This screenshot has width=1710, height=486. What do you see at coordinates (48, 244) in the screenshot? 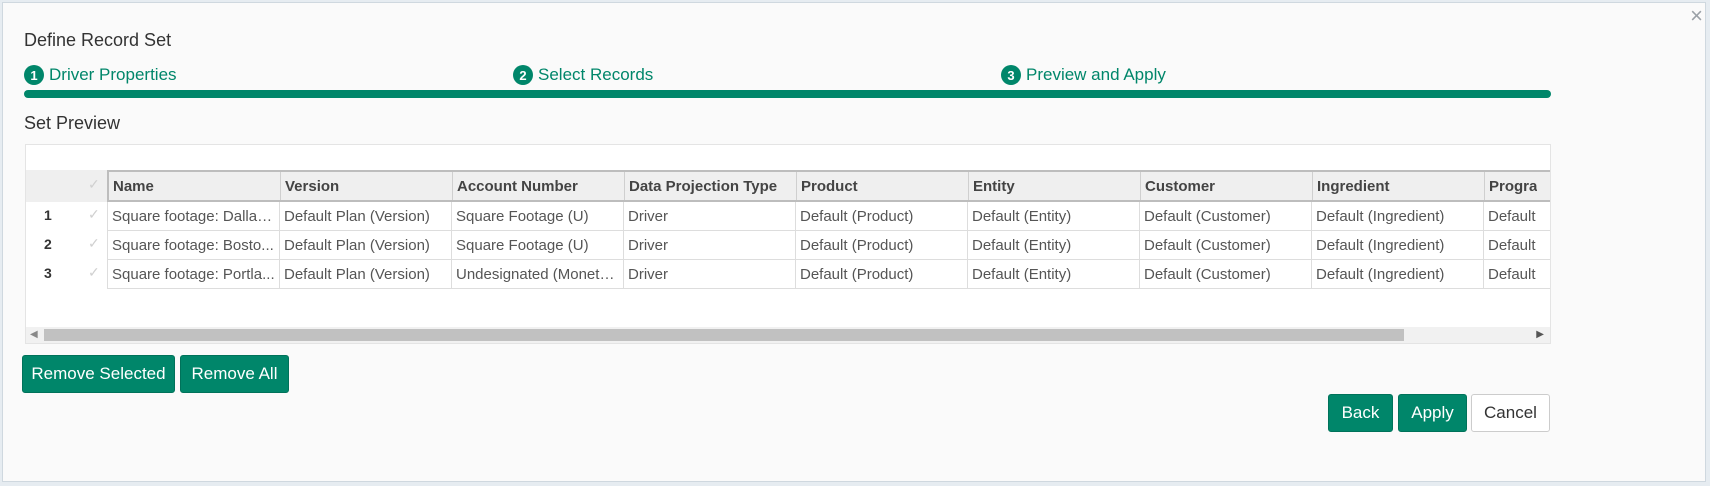
I see `row-number: 2` at bounding box center [48, 244].